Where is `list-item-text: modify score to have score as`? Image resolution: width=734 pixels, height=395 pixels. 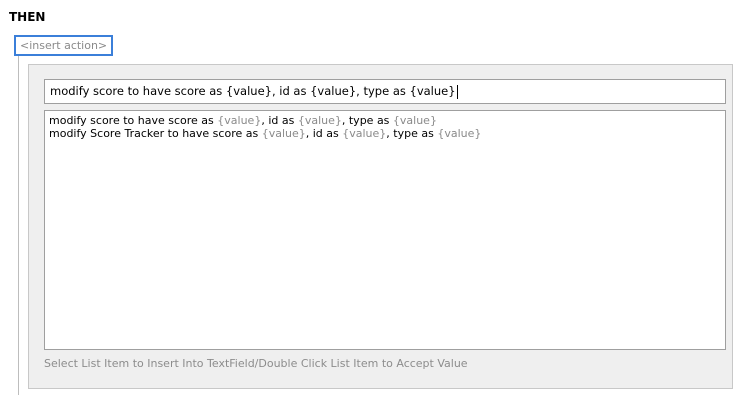
list-item-text: modify score to have score as is located at coordinates (133, 120).